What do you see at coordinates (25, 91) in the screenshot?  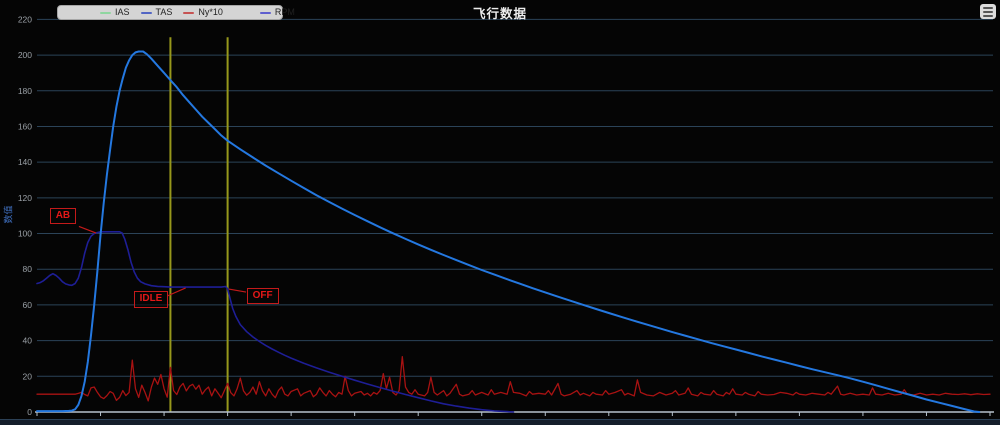 I see `y-tick-label: 180` at bounding box center [25, 91].